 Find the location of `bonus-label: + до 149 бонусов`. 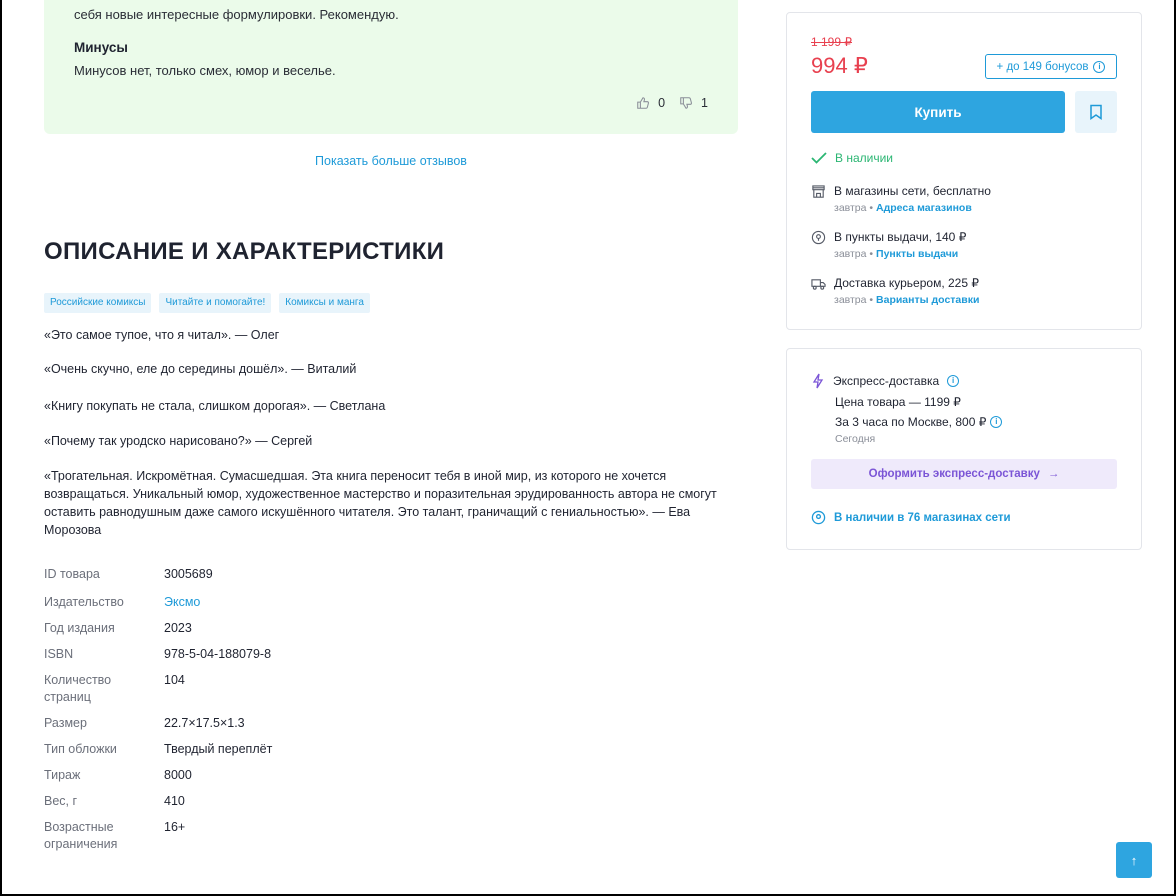

bonus-label: + до 149 бонусов is located at coordinates (1042, 66).